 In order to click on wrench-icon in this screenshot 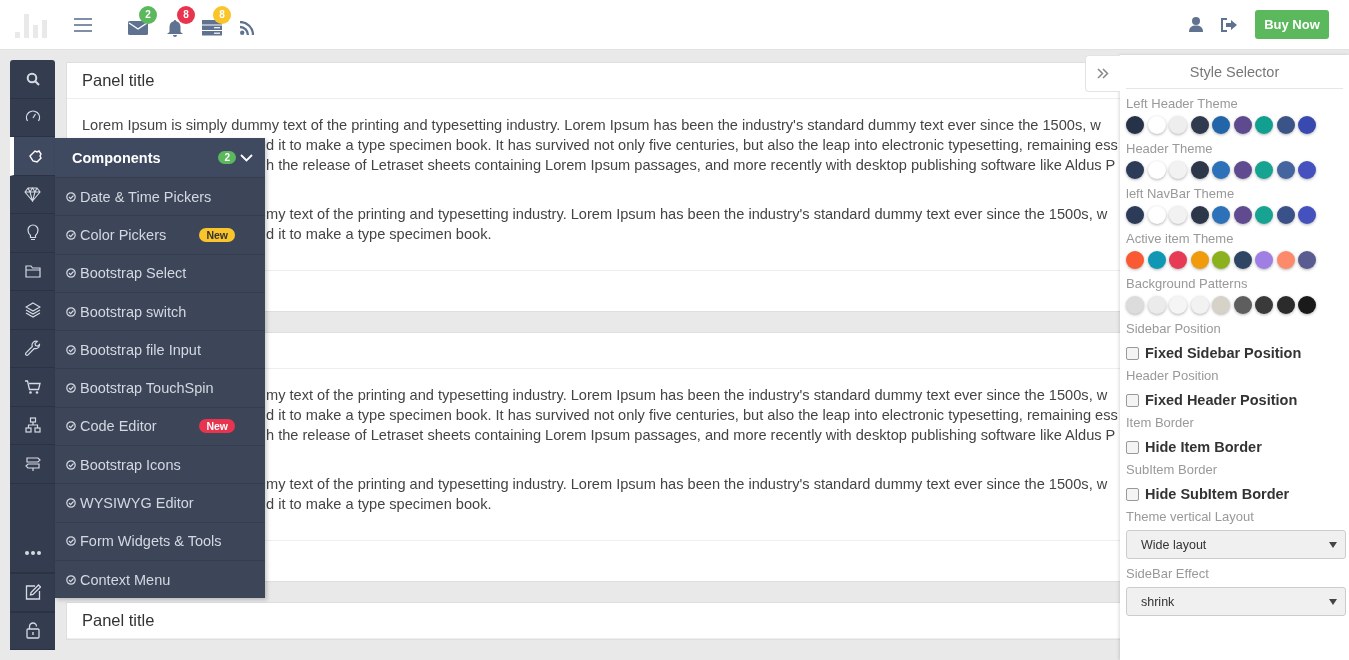, I will do `click(32, 348)`.